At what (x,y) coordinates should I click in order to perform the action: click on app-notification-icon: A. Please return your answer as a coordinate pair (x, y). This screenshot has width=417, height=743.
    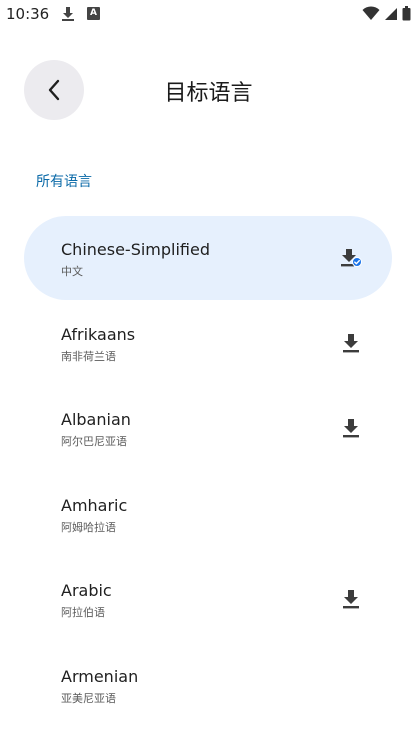
    Looking at the image, I should click on (93, 13).